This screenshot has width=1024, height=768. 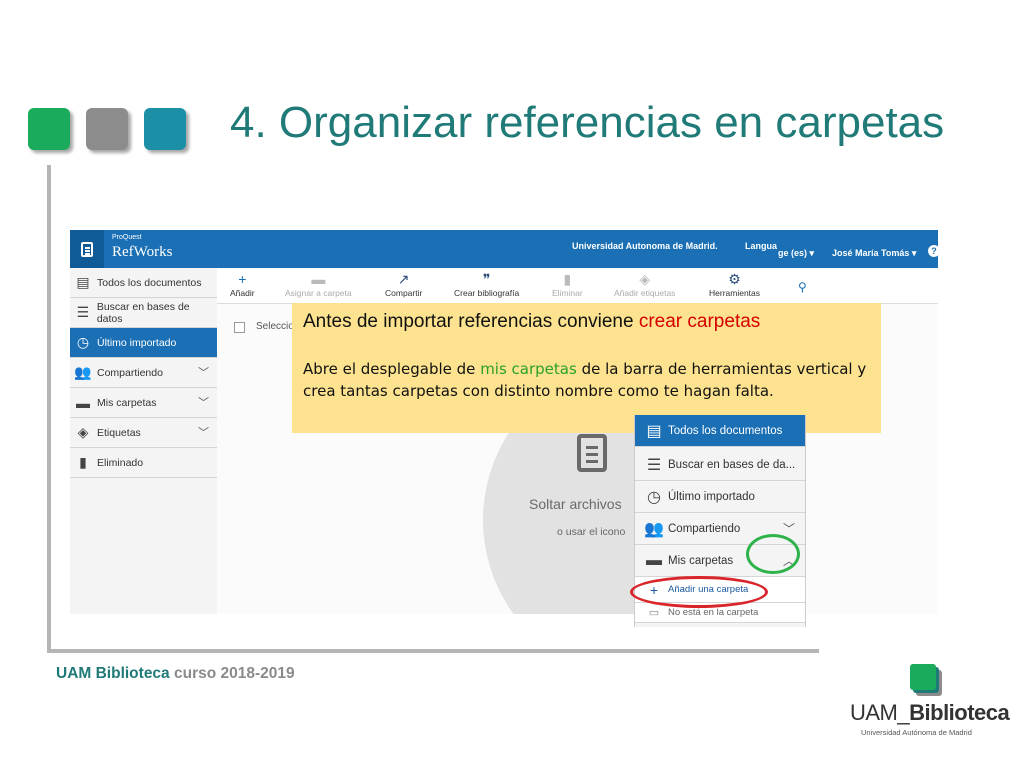 I want to click on sidebar-item-sharing: 👥 Compartiendo ﹀, so click(x=143, y=373).